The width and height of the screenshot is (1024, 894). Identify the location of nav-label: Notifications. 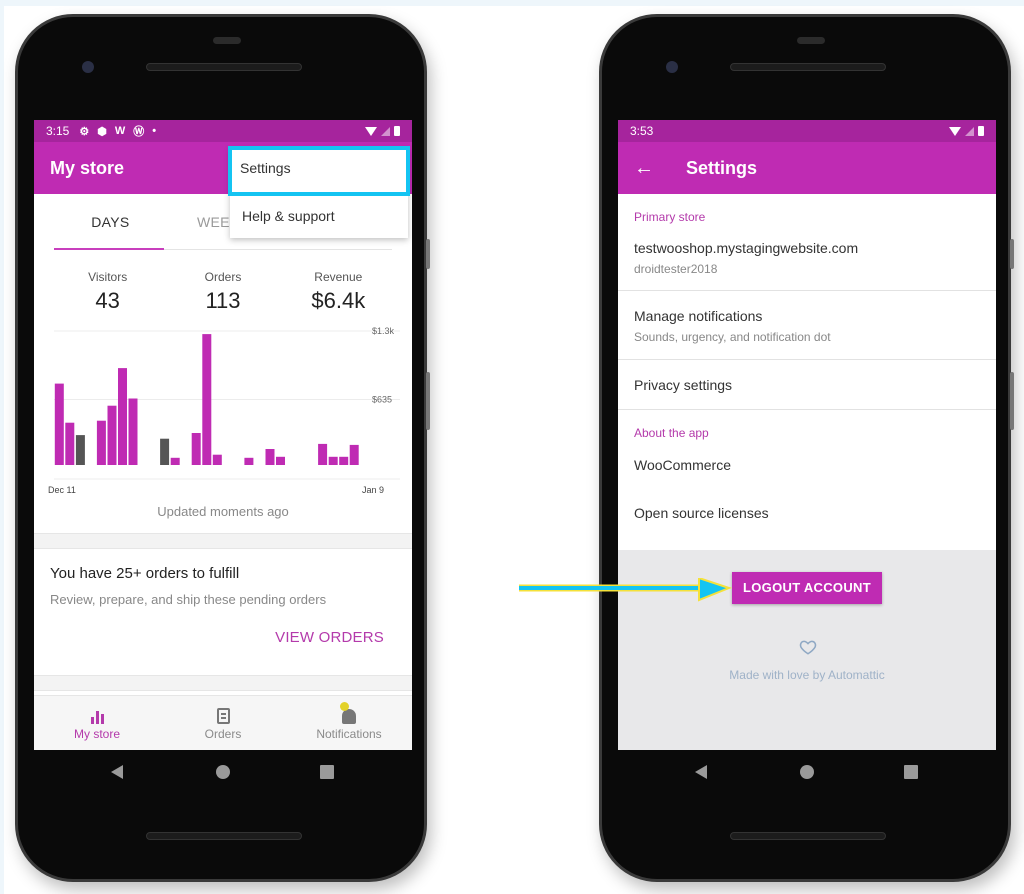
(349, 734).